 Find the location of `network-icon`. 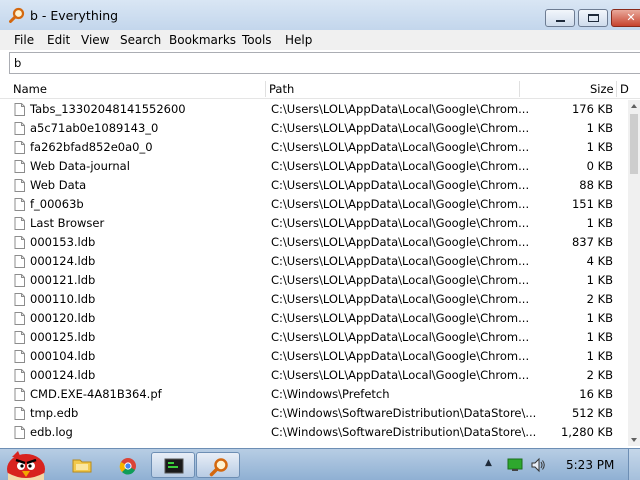

network-icon is located at coordinates (515, 465).